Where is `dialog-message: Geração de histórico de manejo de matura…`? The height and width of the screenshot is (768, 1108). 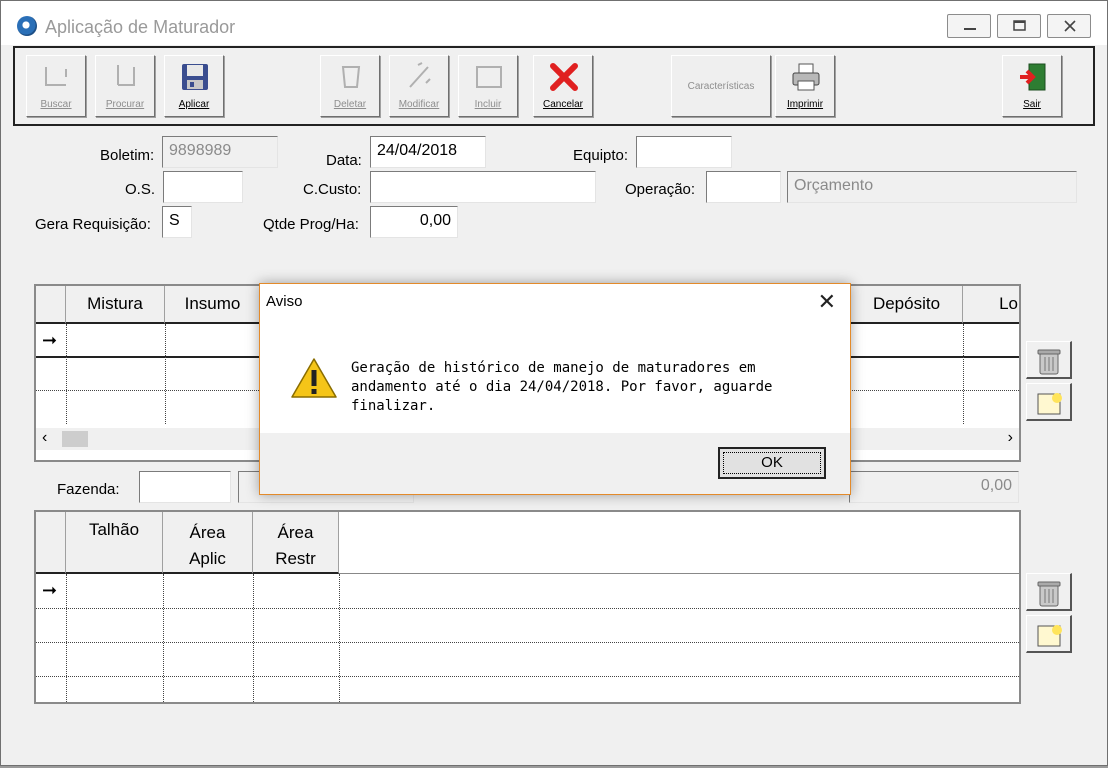 dialog-message: Geração de histórico de manejo de matura… is located at coordinates (591, 387).